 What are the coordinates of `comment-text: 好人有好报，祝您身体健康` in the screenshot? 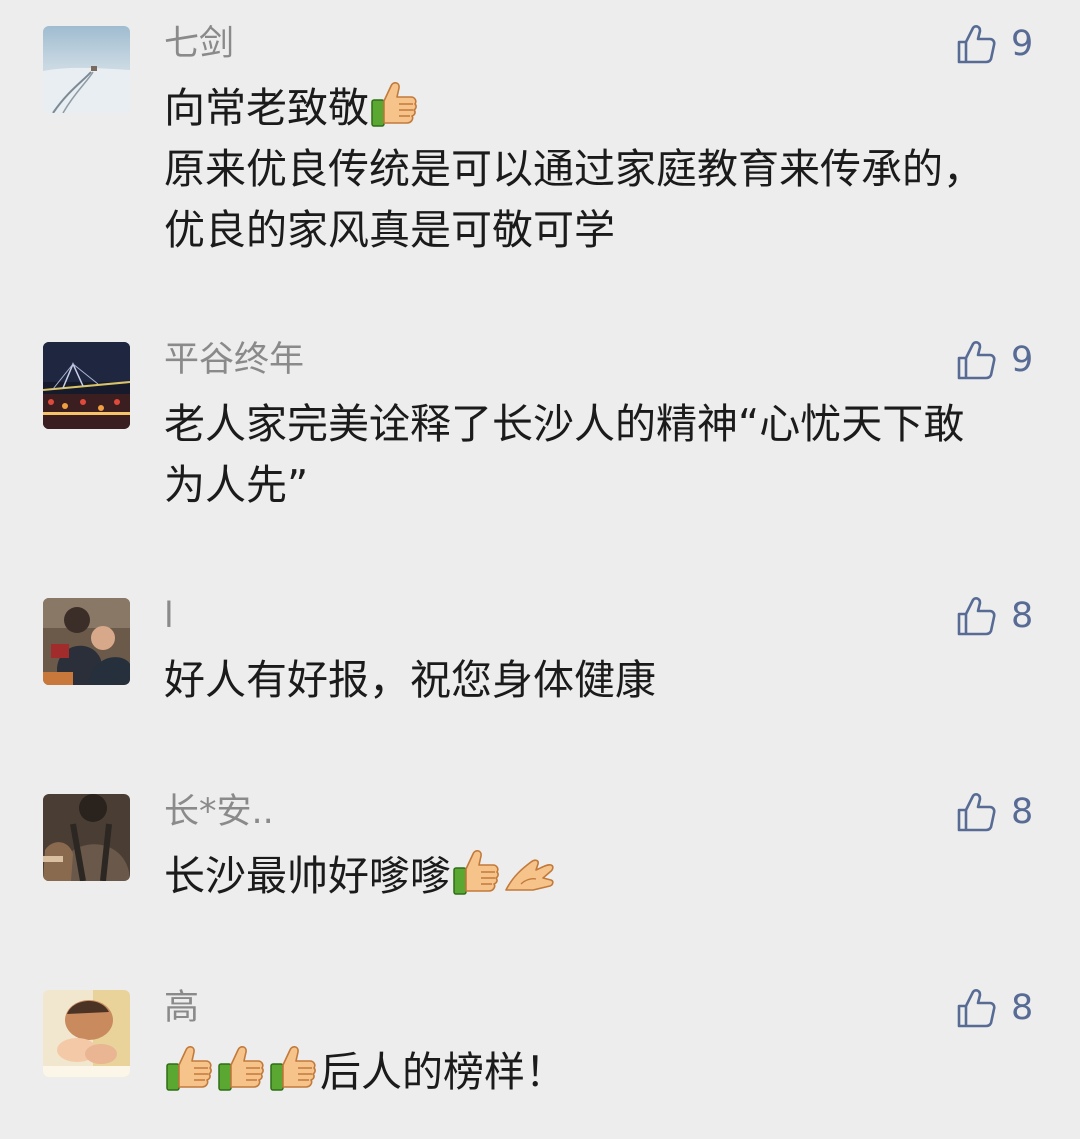 It's located at (410, 680).